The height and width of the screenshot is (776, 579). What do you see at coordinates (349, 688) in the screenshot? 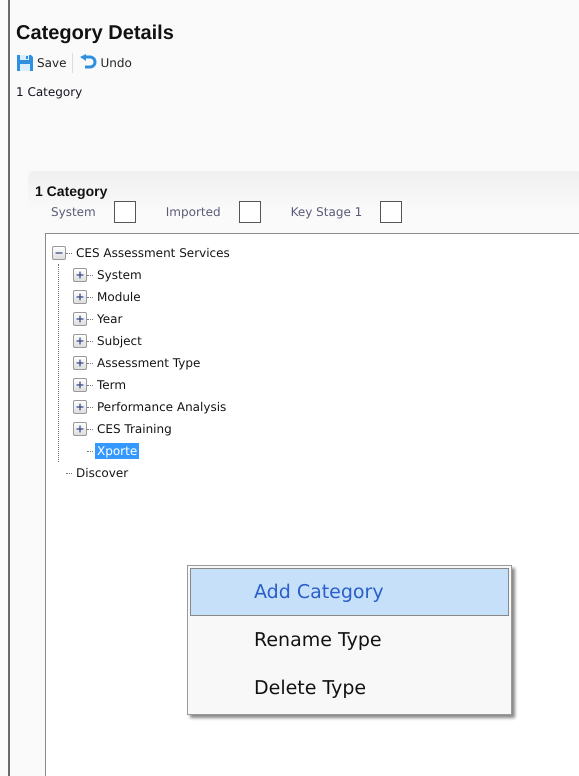
I see `menu-item: Delete Type` at bounding box center [349, 688].